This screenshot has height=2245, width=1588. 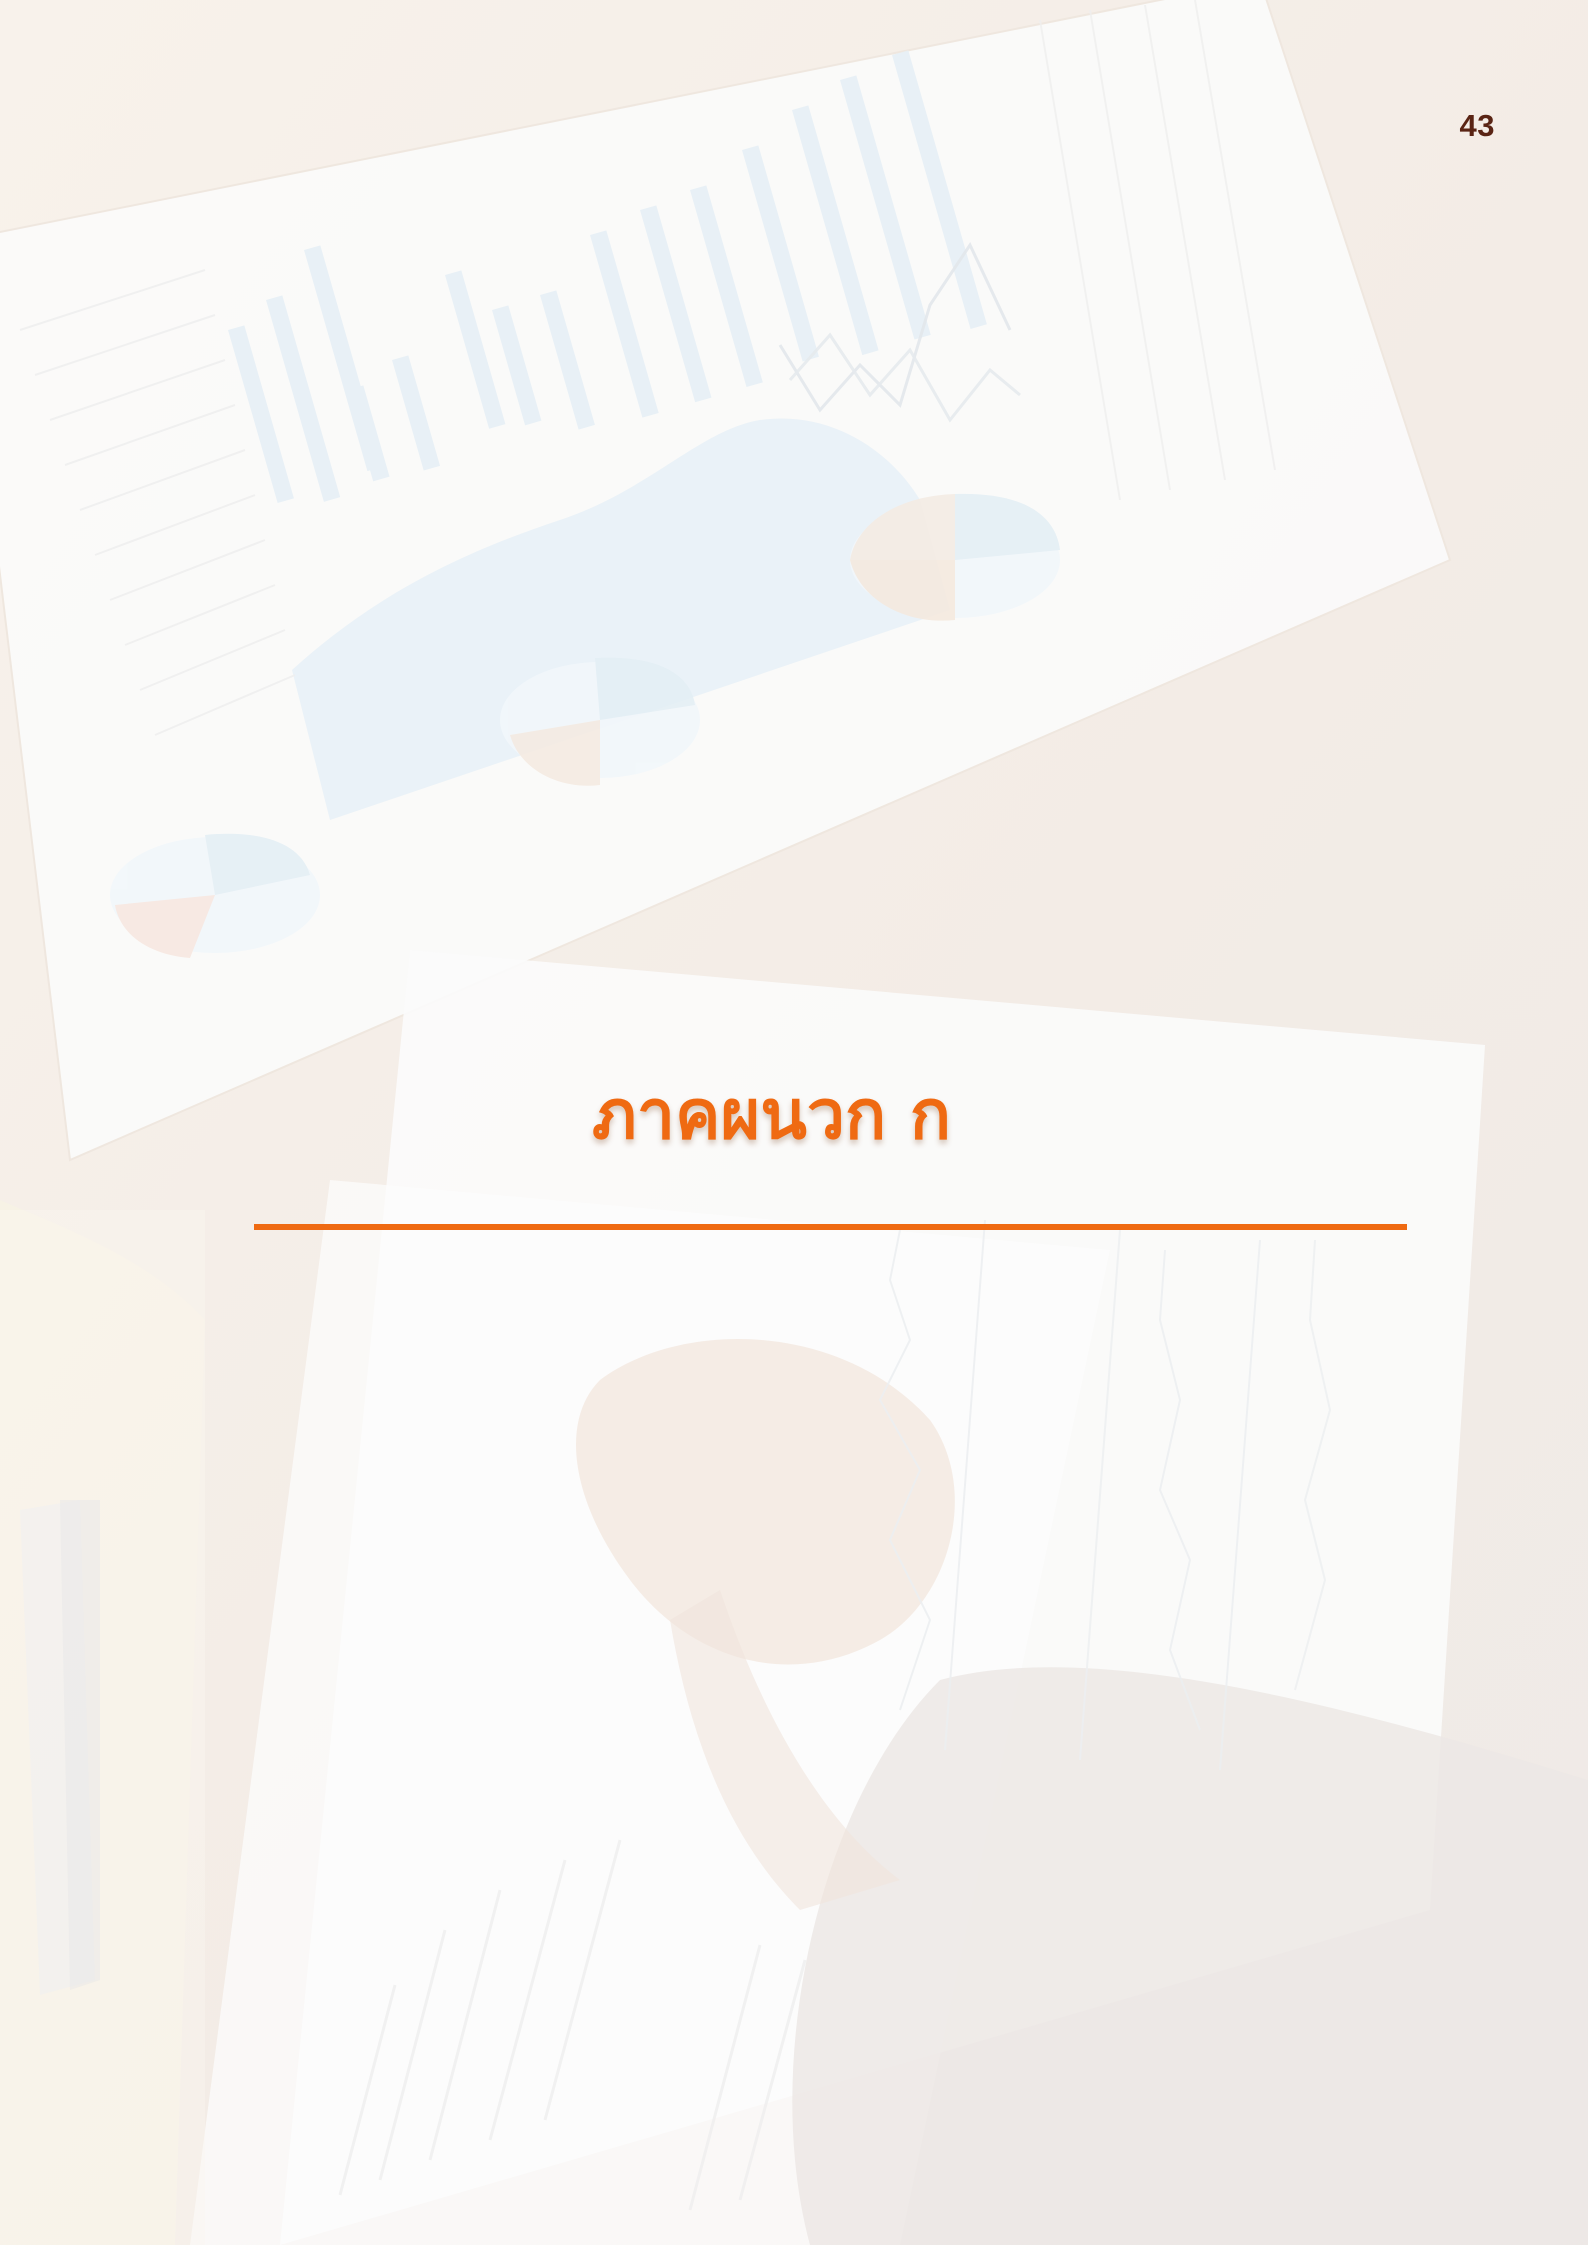 I want to click on title-divider, so click(x=830, y=1227).